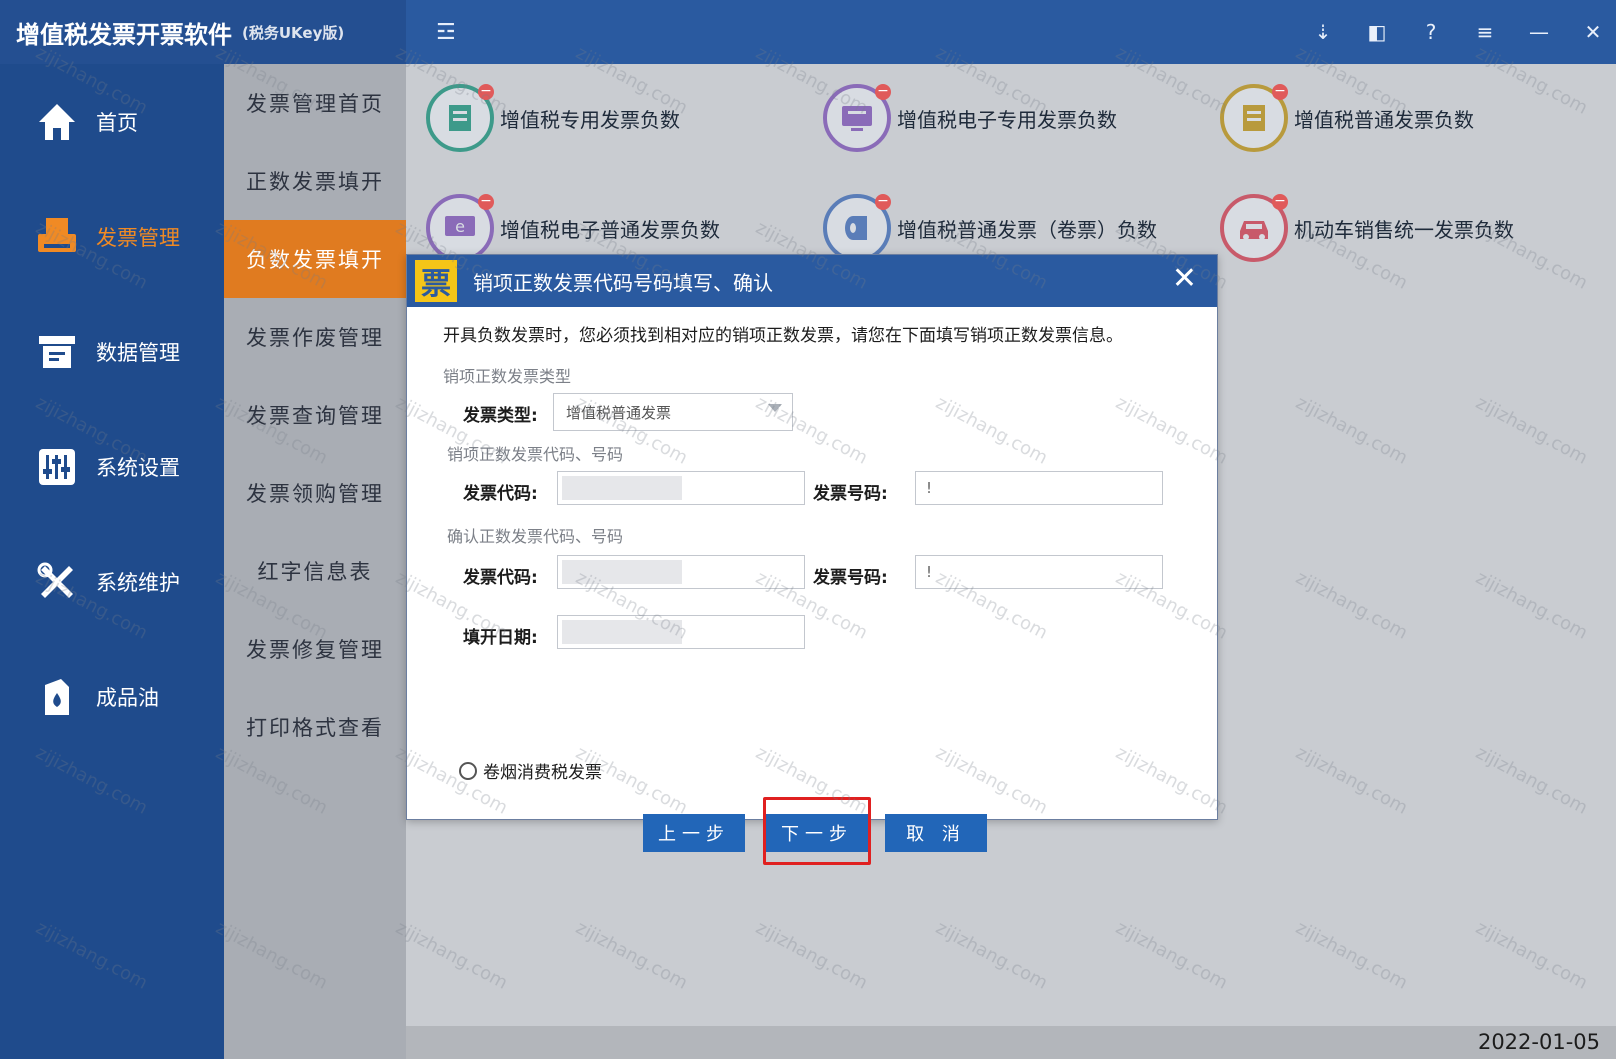 The height and width of the screenshot is (1059, 1616). What do you see at coordinates (117, 122) in the screenshot?
I see `nav-item-label: 首页` at bounding box center [117, 122].